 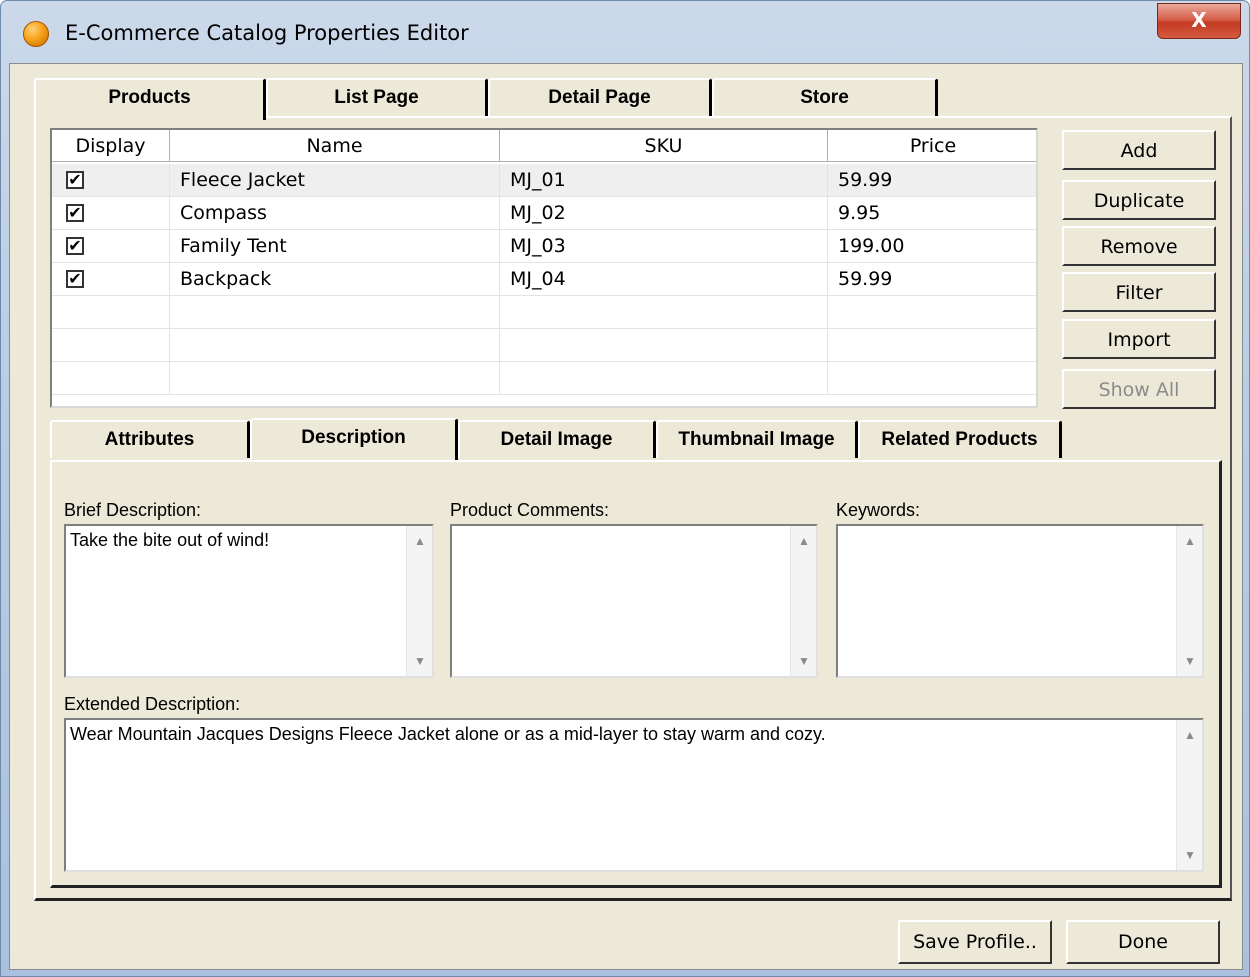 I want to click on product-comments-field: ▲ ▼, so click(x=634, y=601).